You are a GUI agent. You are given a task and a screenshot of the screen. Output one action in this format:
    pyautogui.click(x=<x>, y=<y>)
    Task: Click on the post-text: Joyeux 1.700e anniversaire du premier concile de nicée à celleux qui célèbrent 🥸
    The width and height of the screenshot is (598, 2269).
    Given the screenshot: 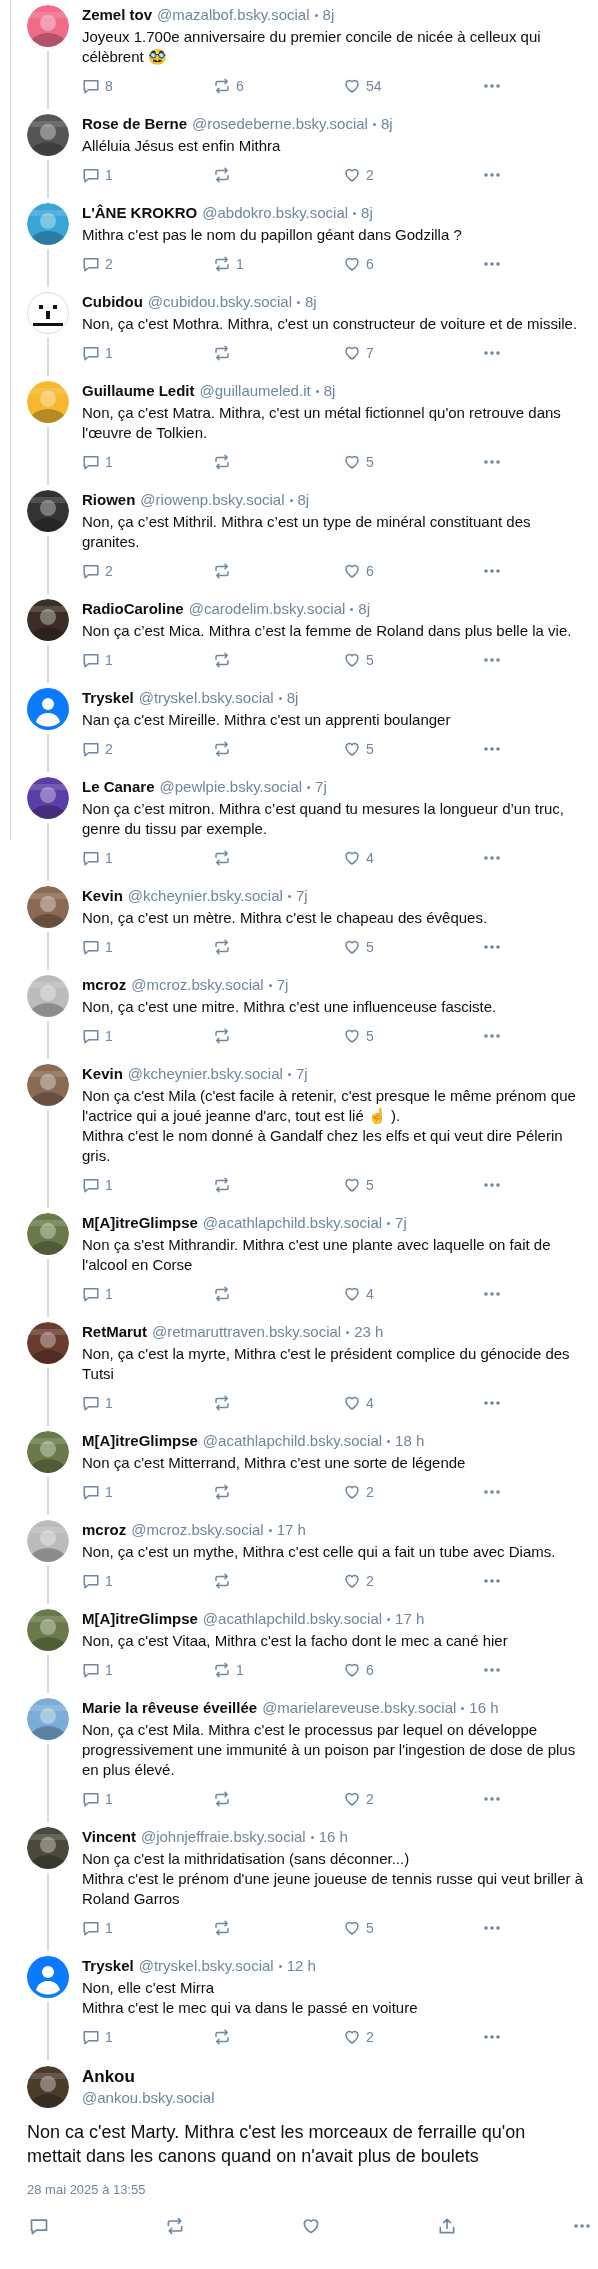 What is the action you would take?
    pyautogui.click(x=312, y=47)
    